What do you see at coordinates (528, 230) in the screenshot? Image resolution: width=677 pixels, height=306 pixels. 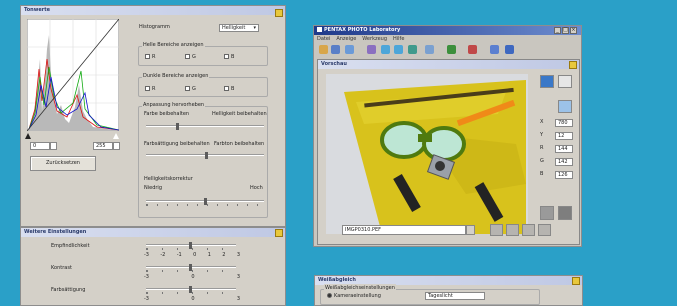 I see `next-image-icon` at bounding box center [528, 230].